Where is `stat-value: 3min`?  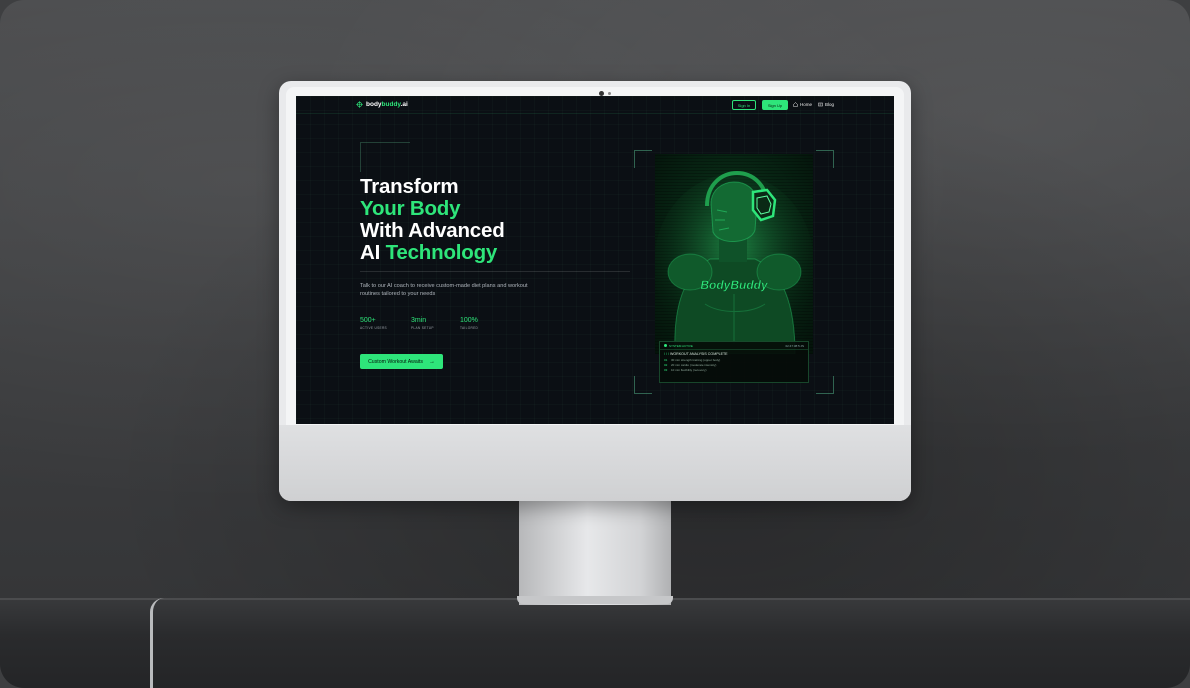
stat-value: 3min is located at coordinates (419, 320).